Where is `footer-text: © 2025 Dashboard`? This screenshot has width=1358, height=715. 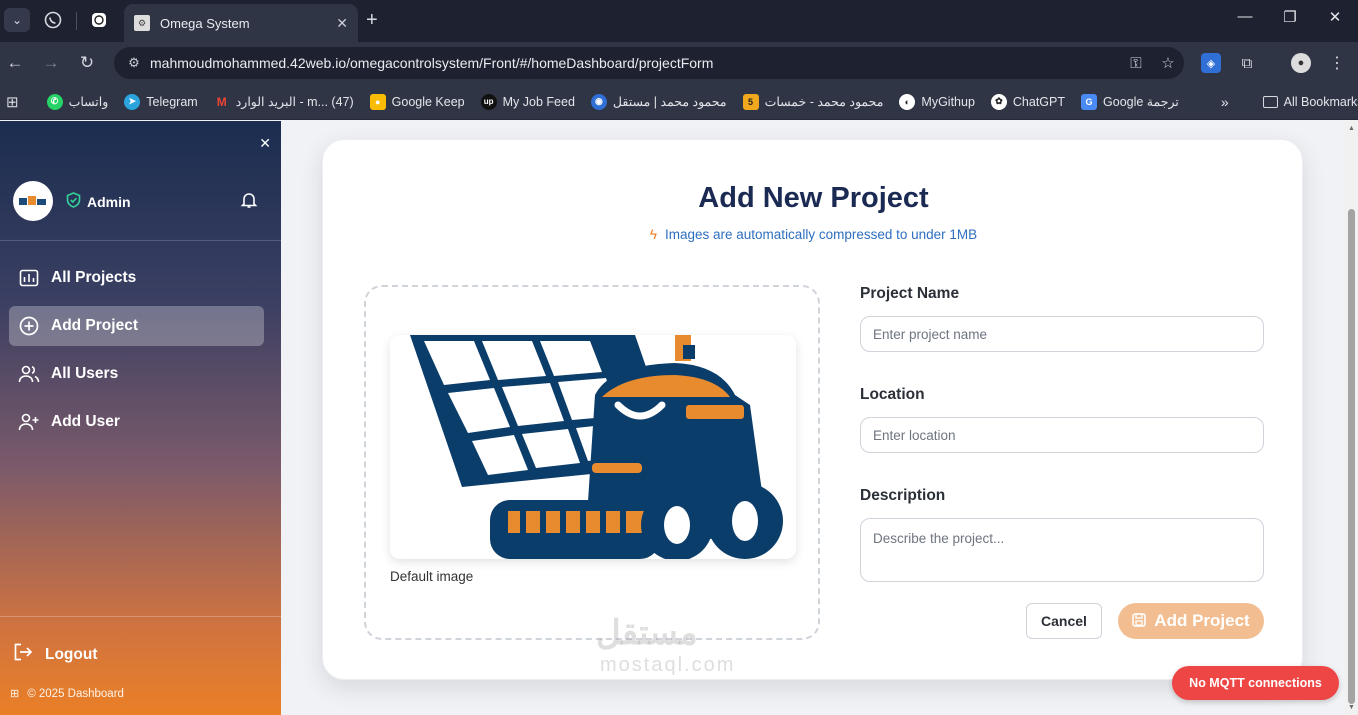 footer-text: © 2025 Dashboard is located at coordinates (75, 693).